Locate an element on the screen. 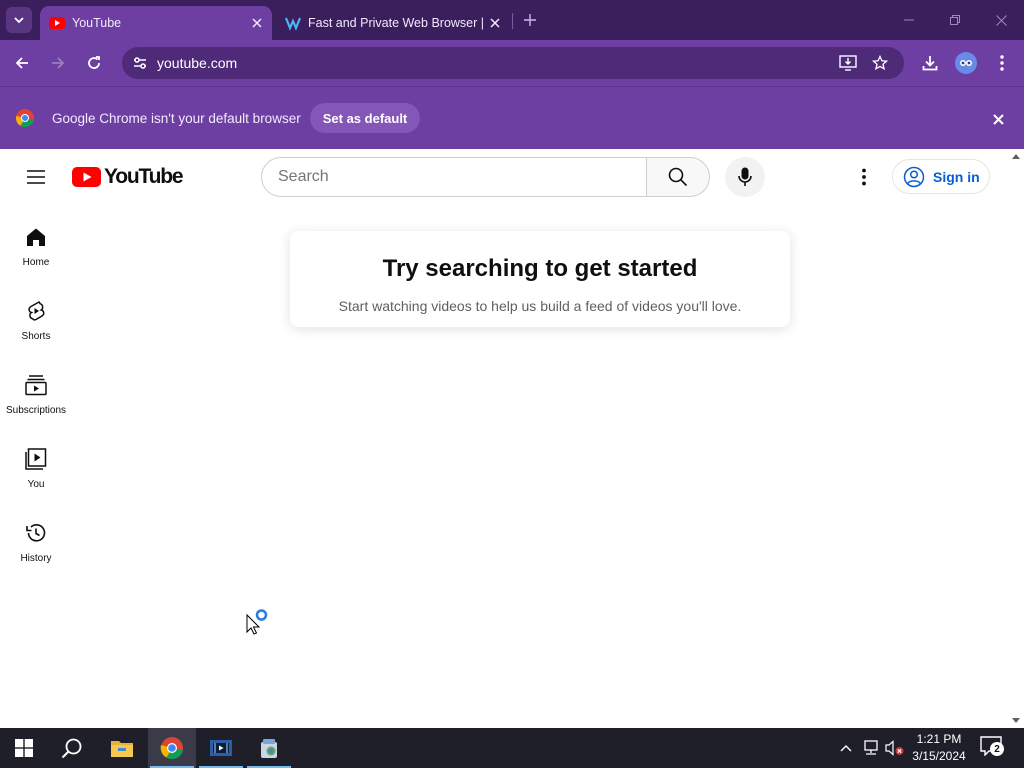 This screenshot has height=768, width=1024. microphone-icon is located at coordinates (745, 176).